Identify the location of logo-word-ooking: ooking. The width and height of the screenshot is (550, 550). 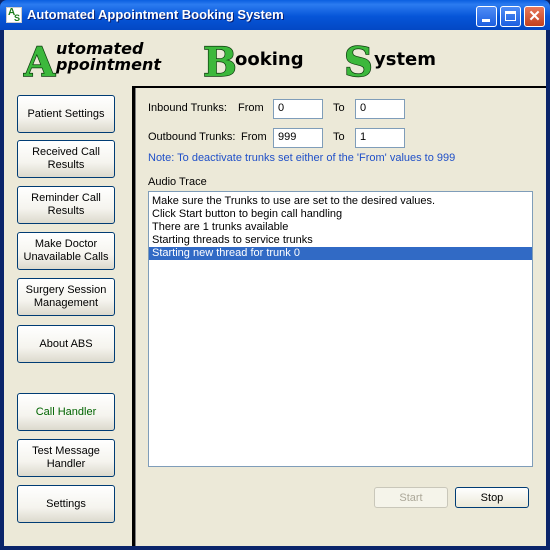
(269, 59).